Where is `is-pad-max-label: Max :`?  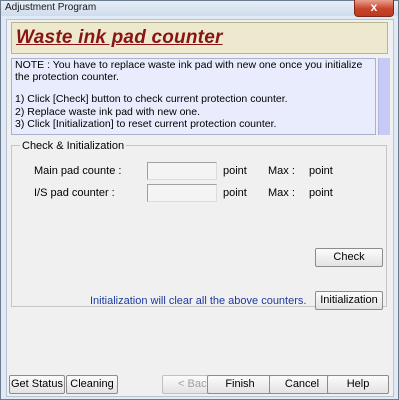 is-pad-max-label: Max : is located at coordinates (281, 193).